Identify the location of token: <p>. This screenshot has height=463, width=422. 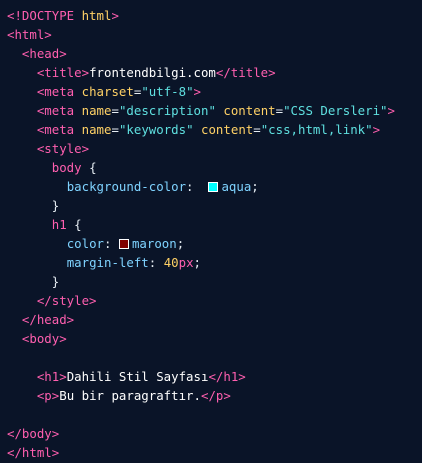
(48, 395).